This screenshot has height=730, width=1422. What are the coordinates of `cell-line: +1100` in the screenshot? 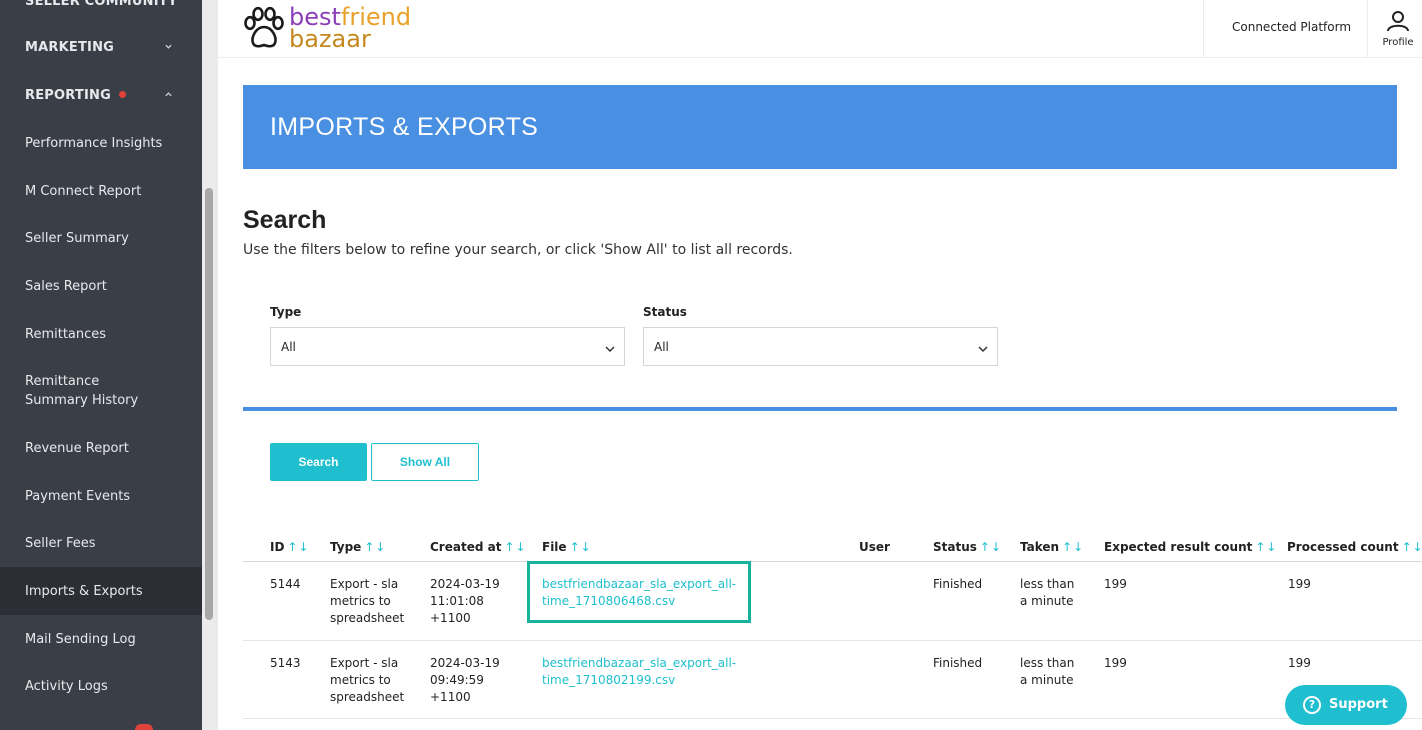 It's located at (450, 697).